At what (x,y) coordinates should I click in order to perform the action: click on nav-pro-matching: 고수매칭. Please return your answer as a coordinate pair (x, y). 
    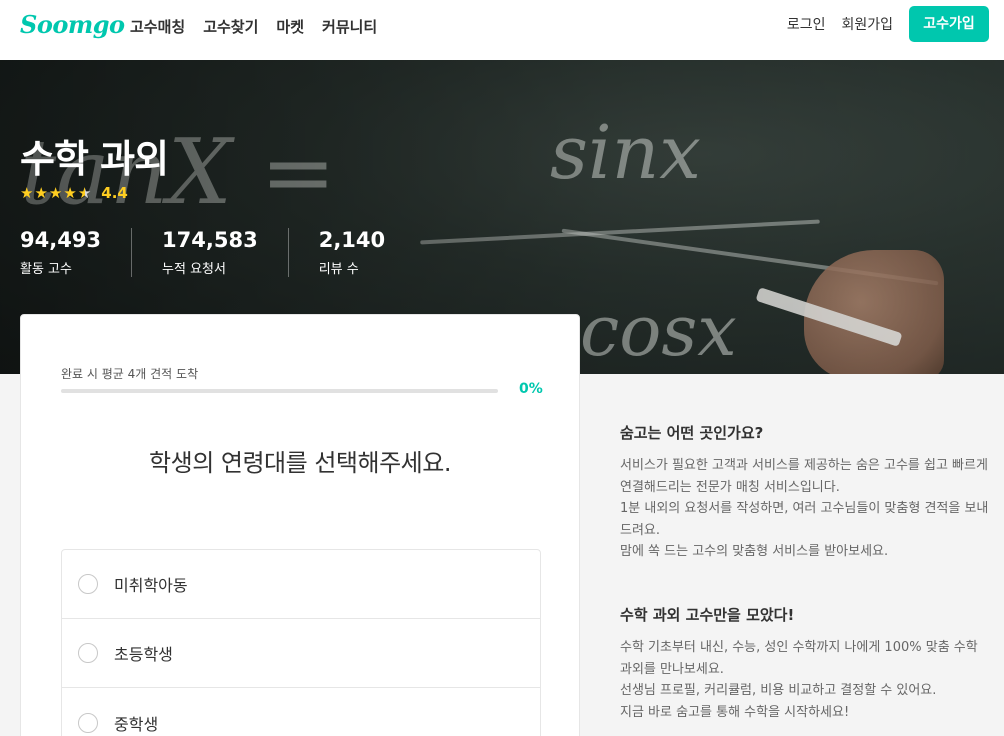
    Looking at the image, I should click on (157, 26).